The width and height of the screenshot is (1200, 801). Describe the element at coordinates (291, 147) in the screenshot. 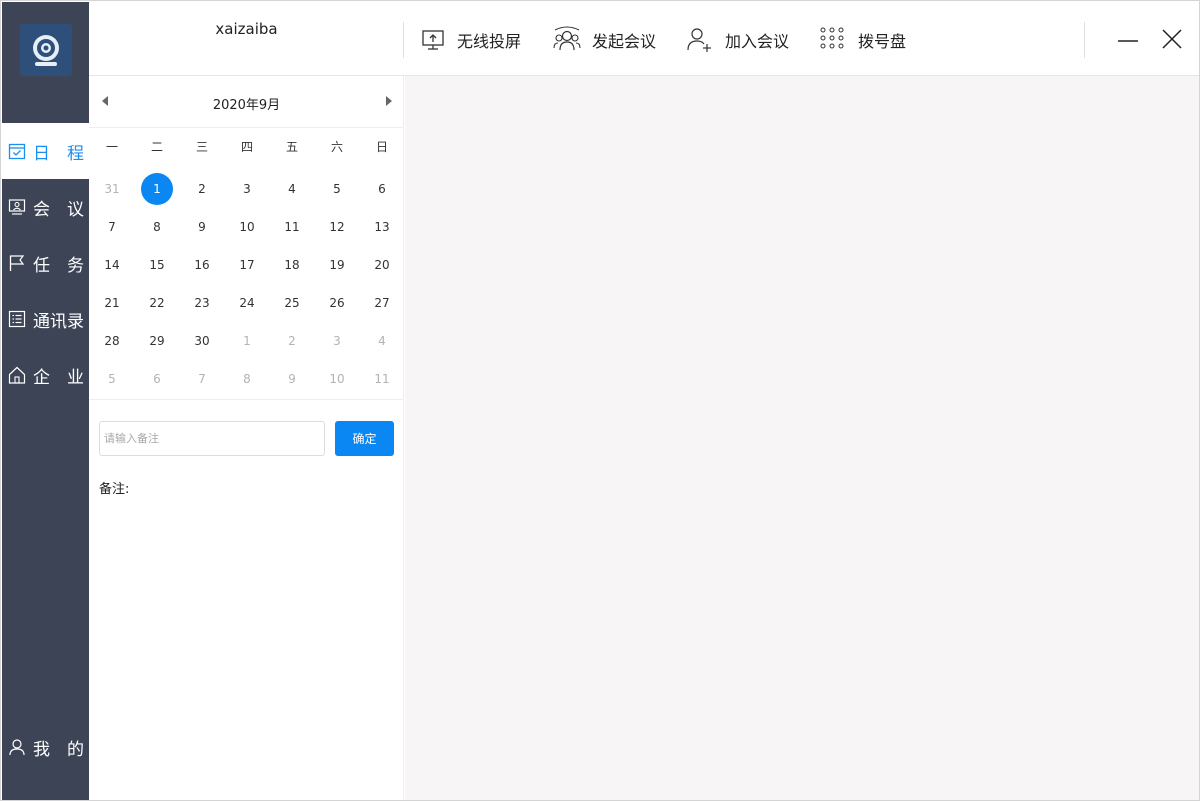

I see `weekday-label: 五` at that location.